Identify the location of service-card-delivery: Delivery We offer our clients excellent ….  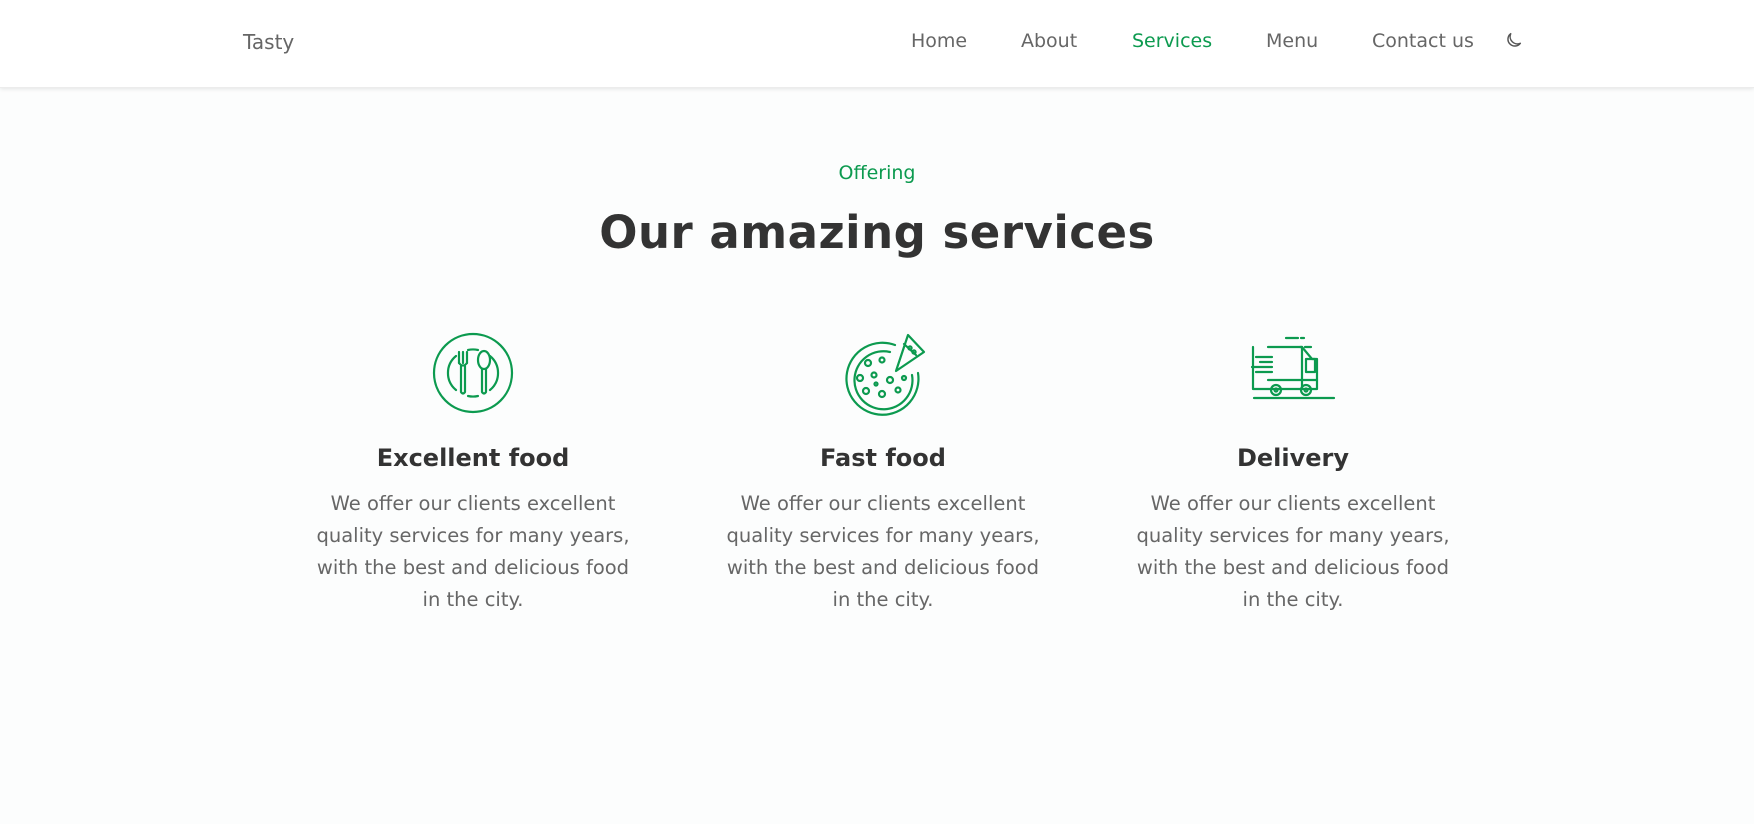
(1293, 472).